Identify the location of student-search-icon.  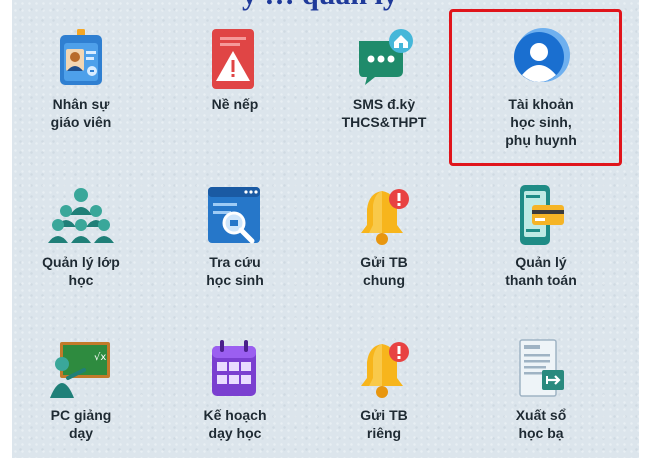
(234, 215).